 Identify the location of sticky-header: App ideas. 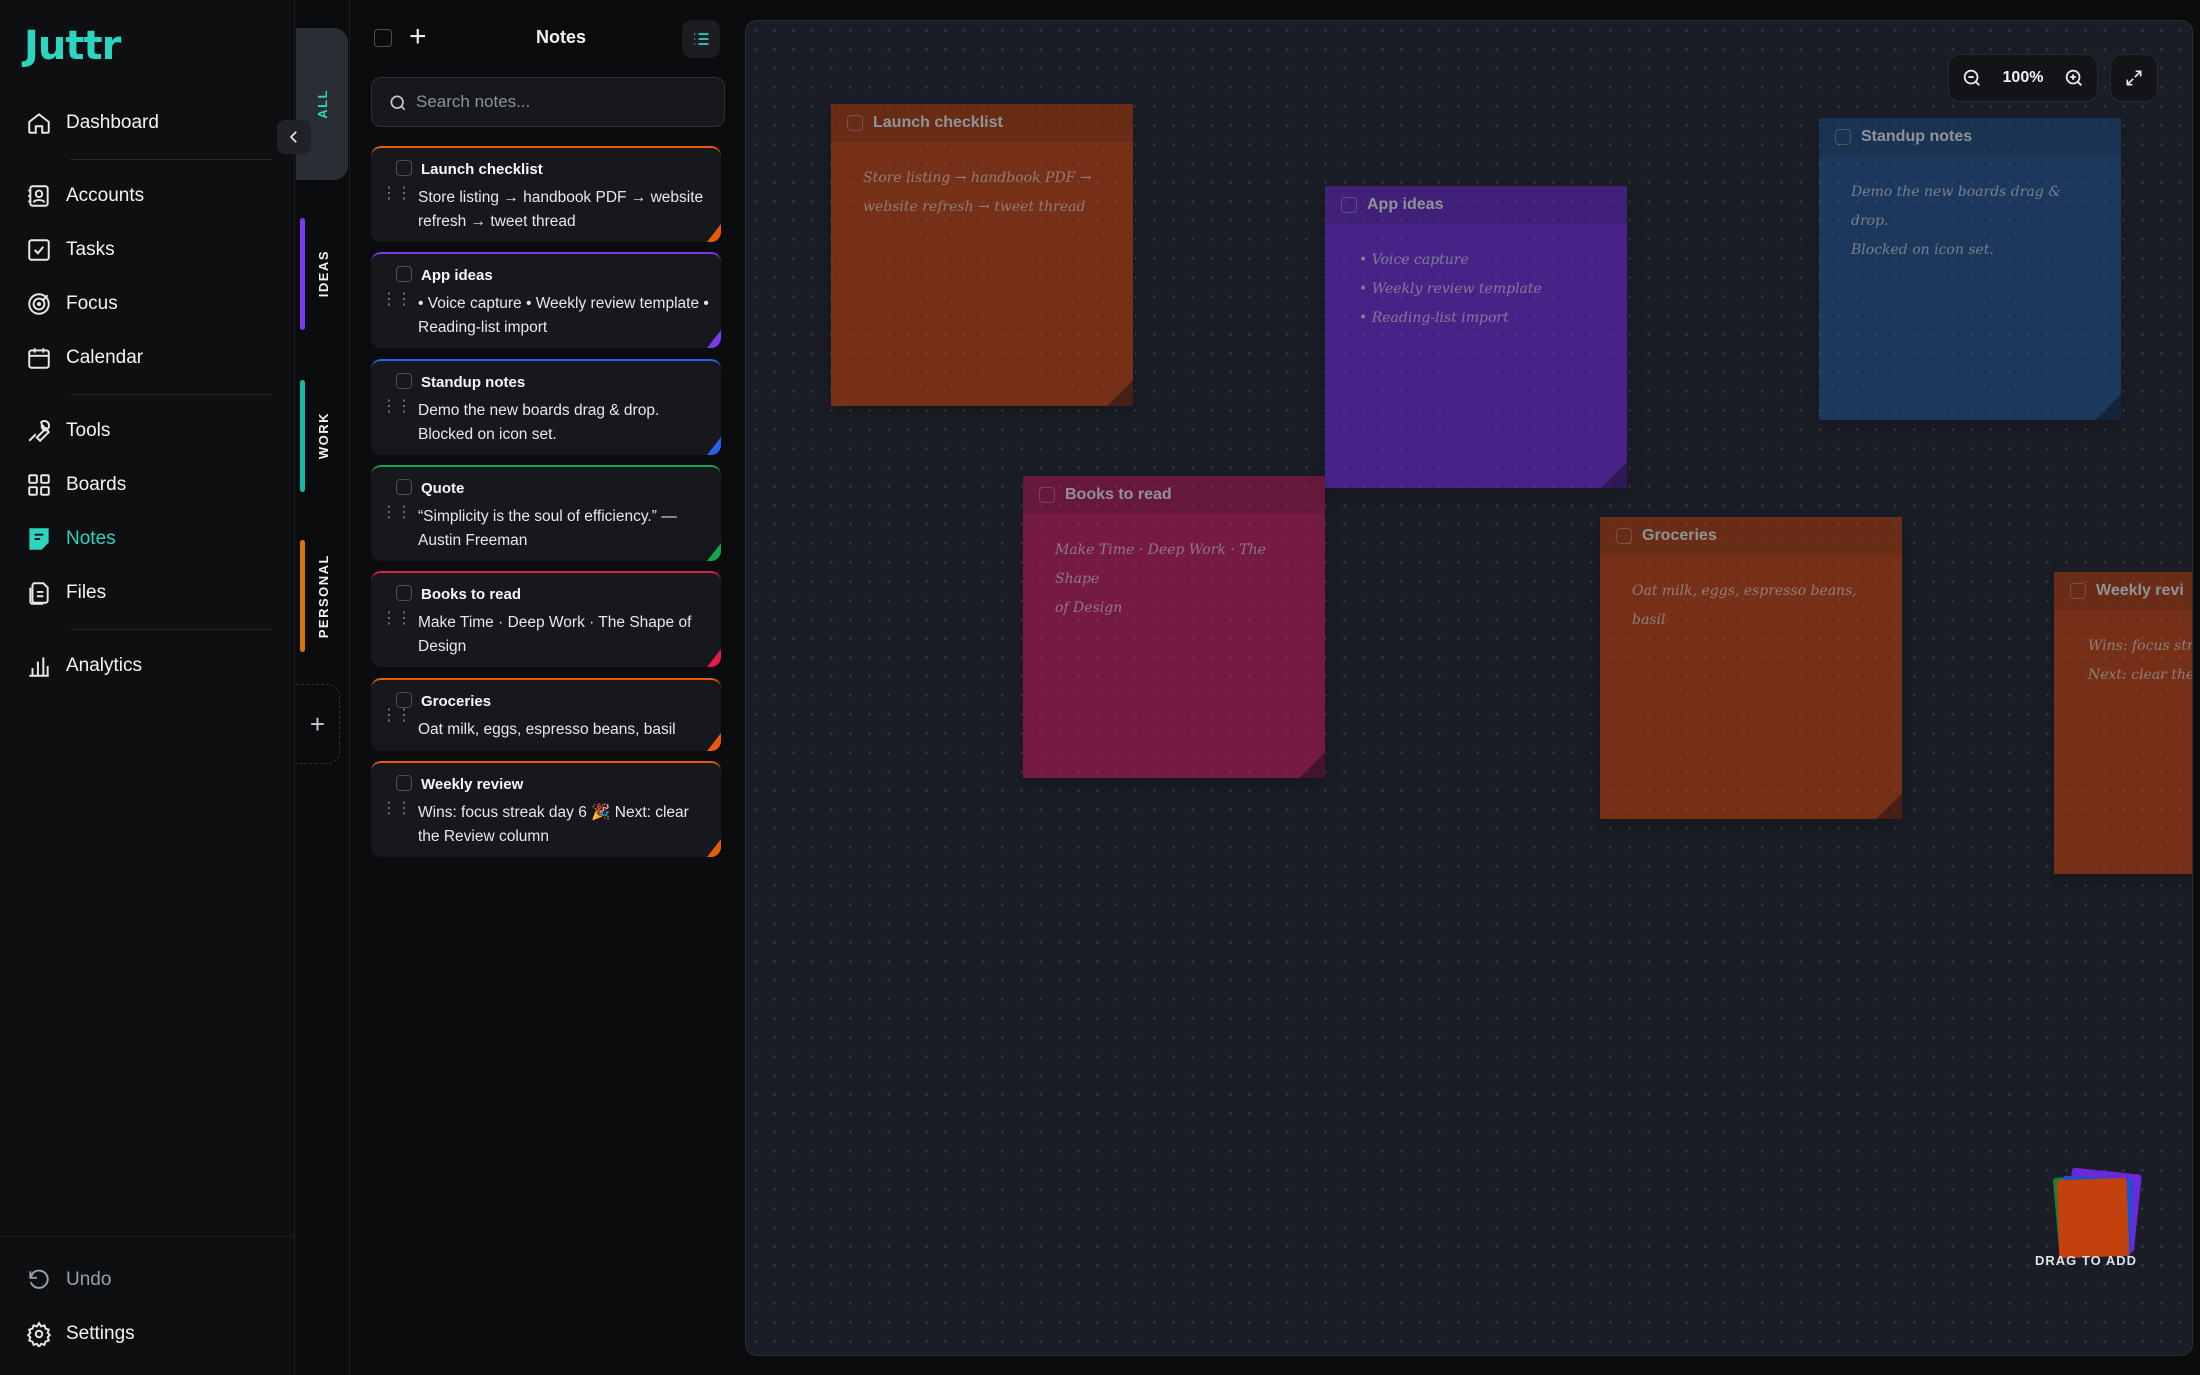
(1476, 205).